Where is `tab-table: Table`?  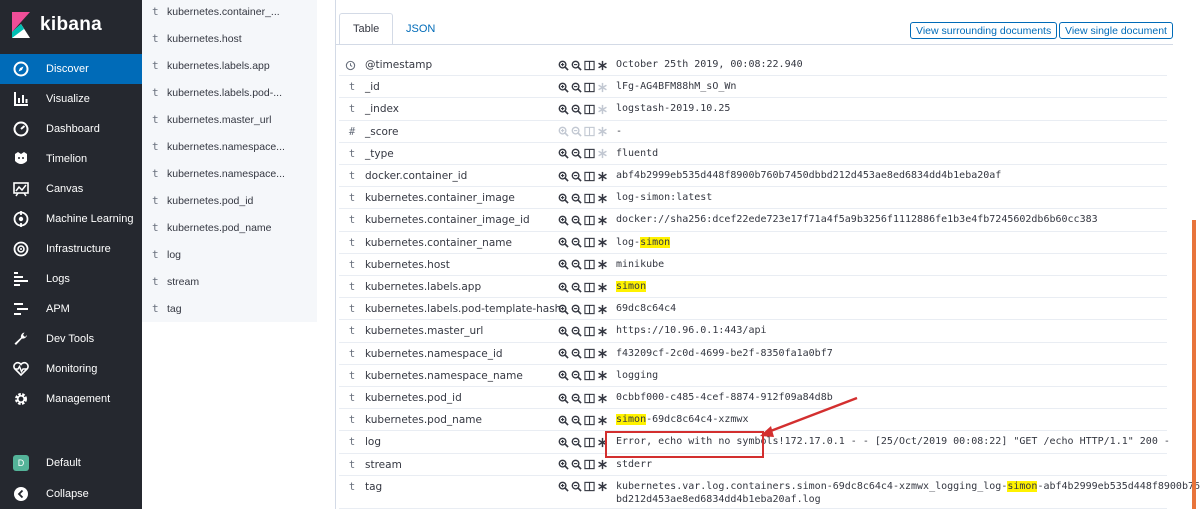
tab-table: Table is located at coordinates (366, 29).